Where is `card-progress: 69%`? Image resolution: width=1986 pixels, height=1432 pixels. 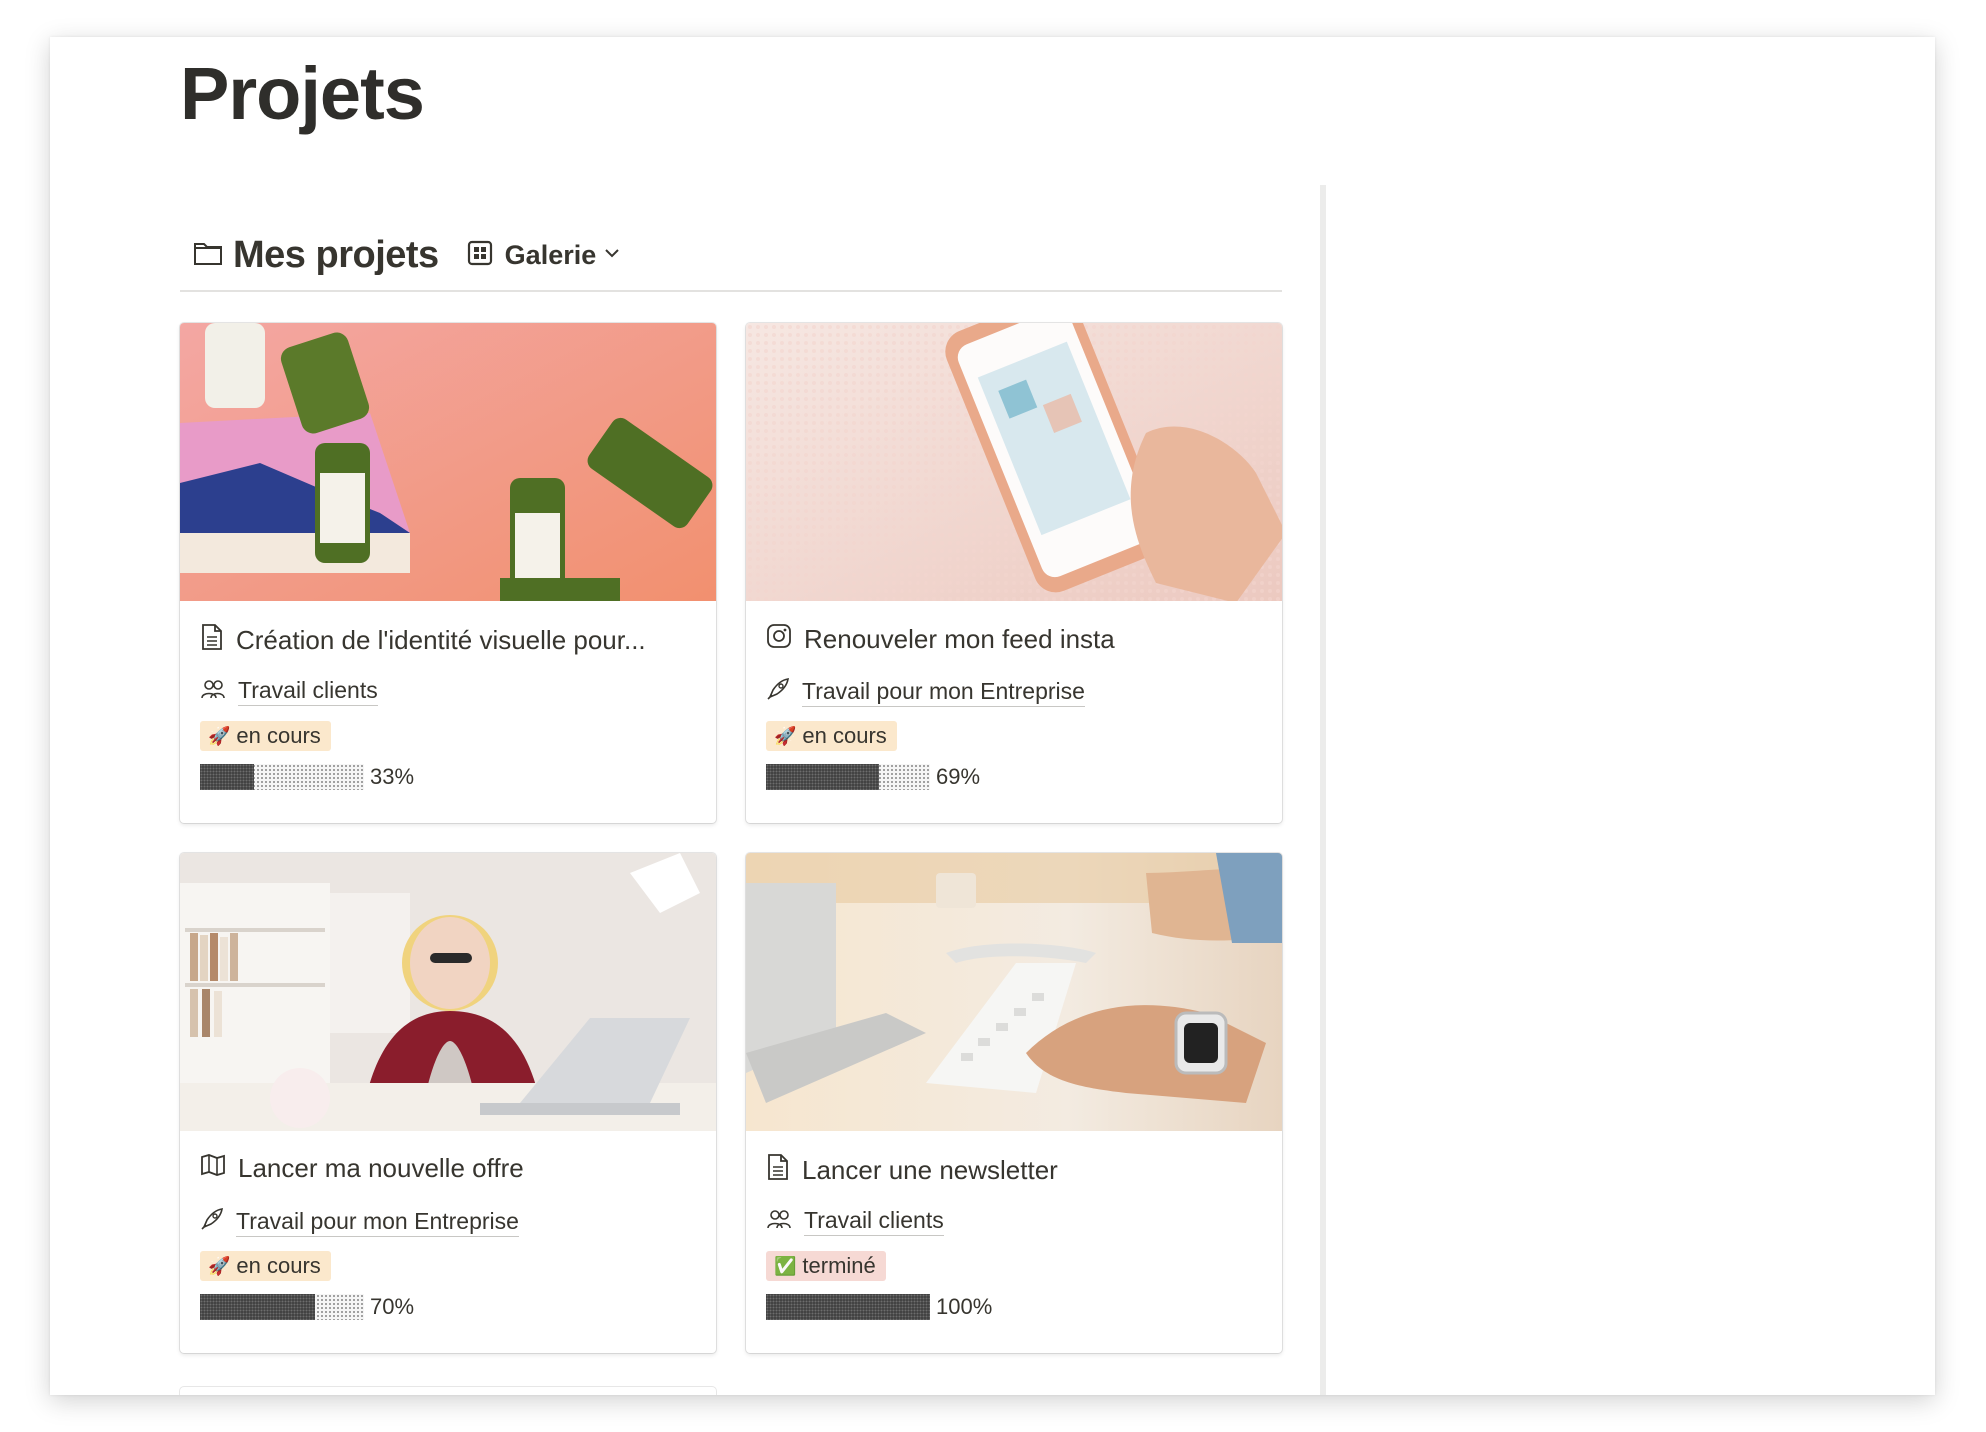 card-progress: 69% is located at coordinates (873, 777).